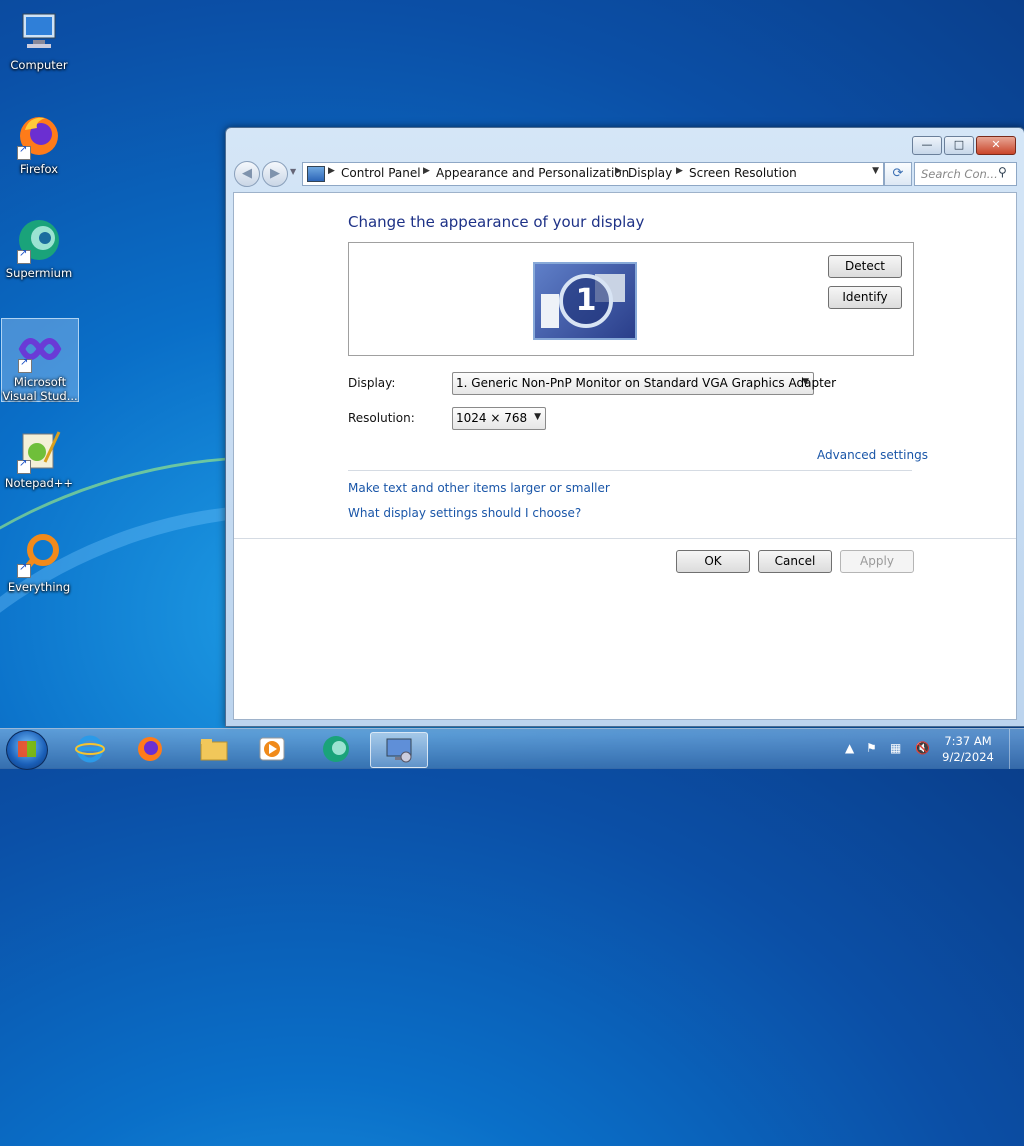  What do you see at coordinates (795, 561) in the screenshot?
I see `cancel-button: Cancel` at bounding box center [795, 561].